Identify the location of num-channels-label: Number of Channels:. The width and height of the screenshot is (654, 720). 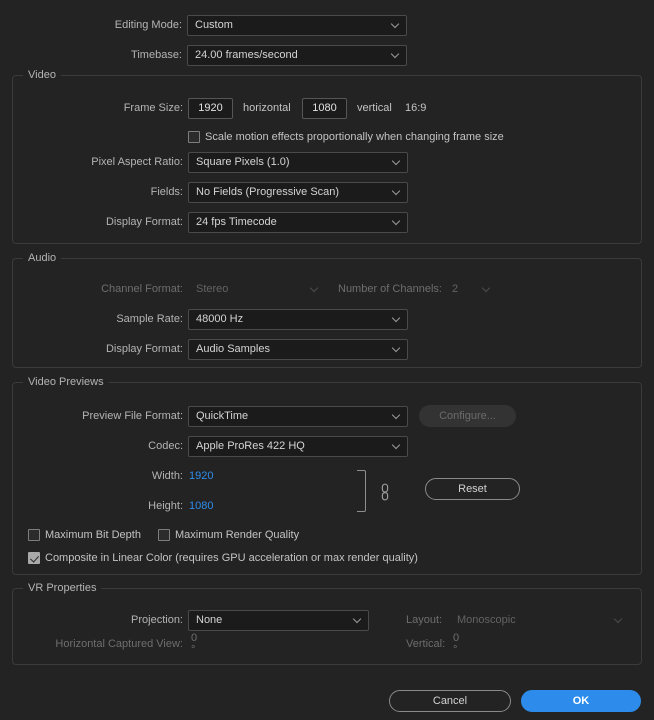
(390, 289).